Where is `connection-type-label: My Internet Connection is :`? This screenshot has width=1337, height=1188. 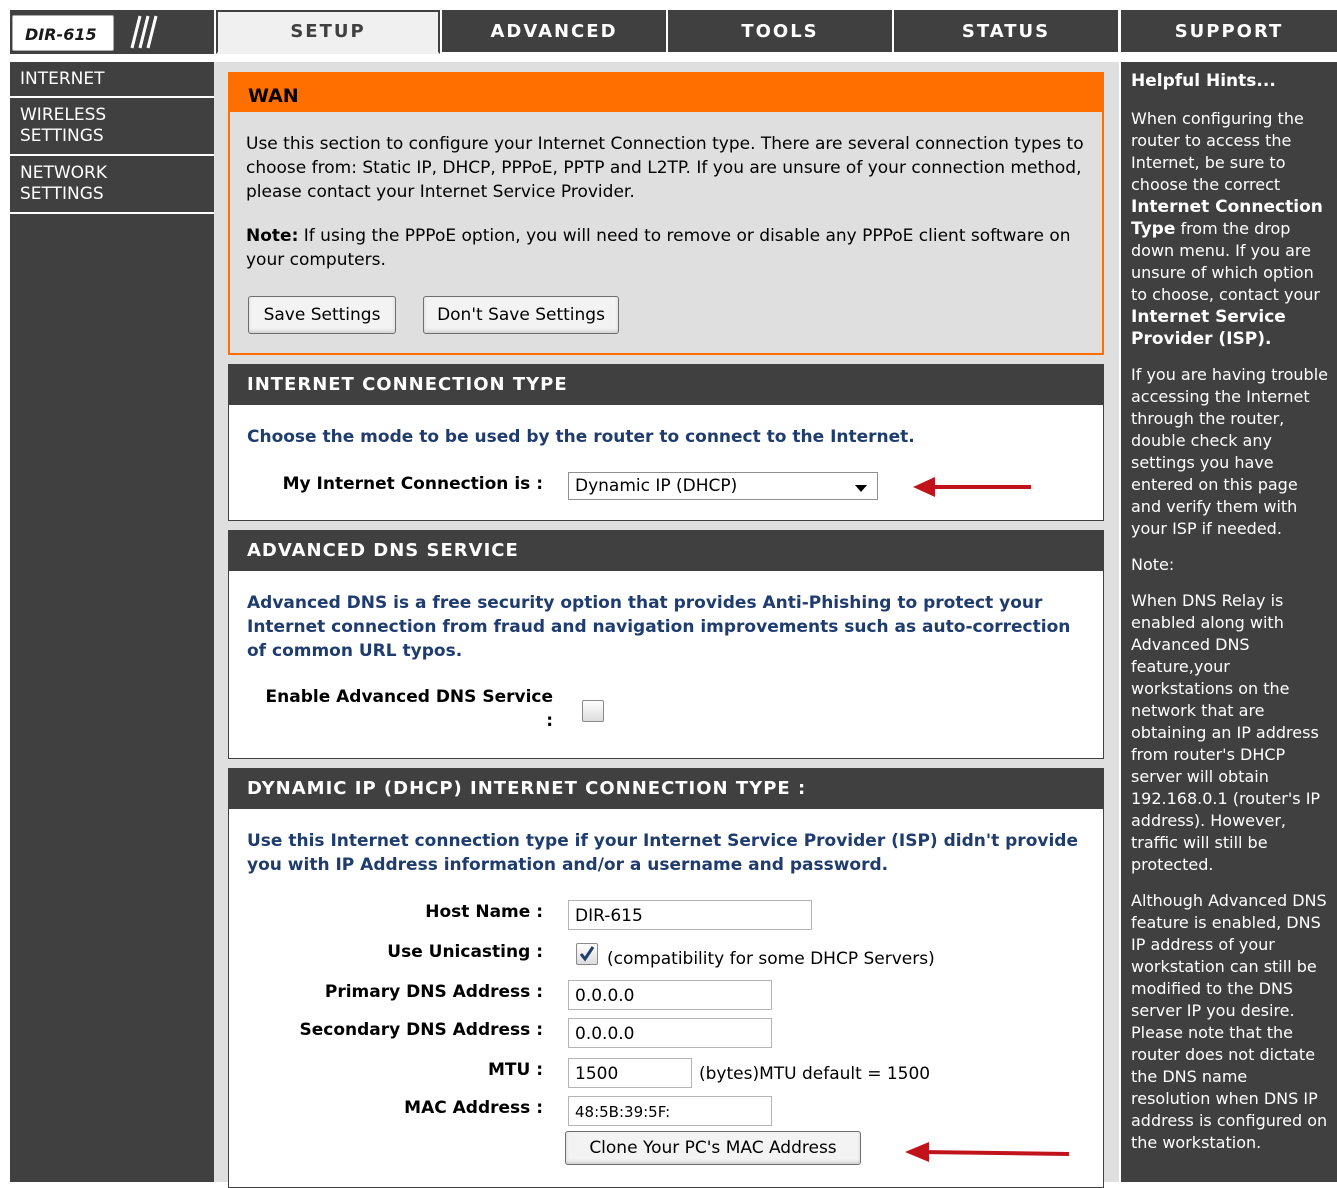 connection-type-label: My Internet Connection is : is located at coordinates (412, 484).